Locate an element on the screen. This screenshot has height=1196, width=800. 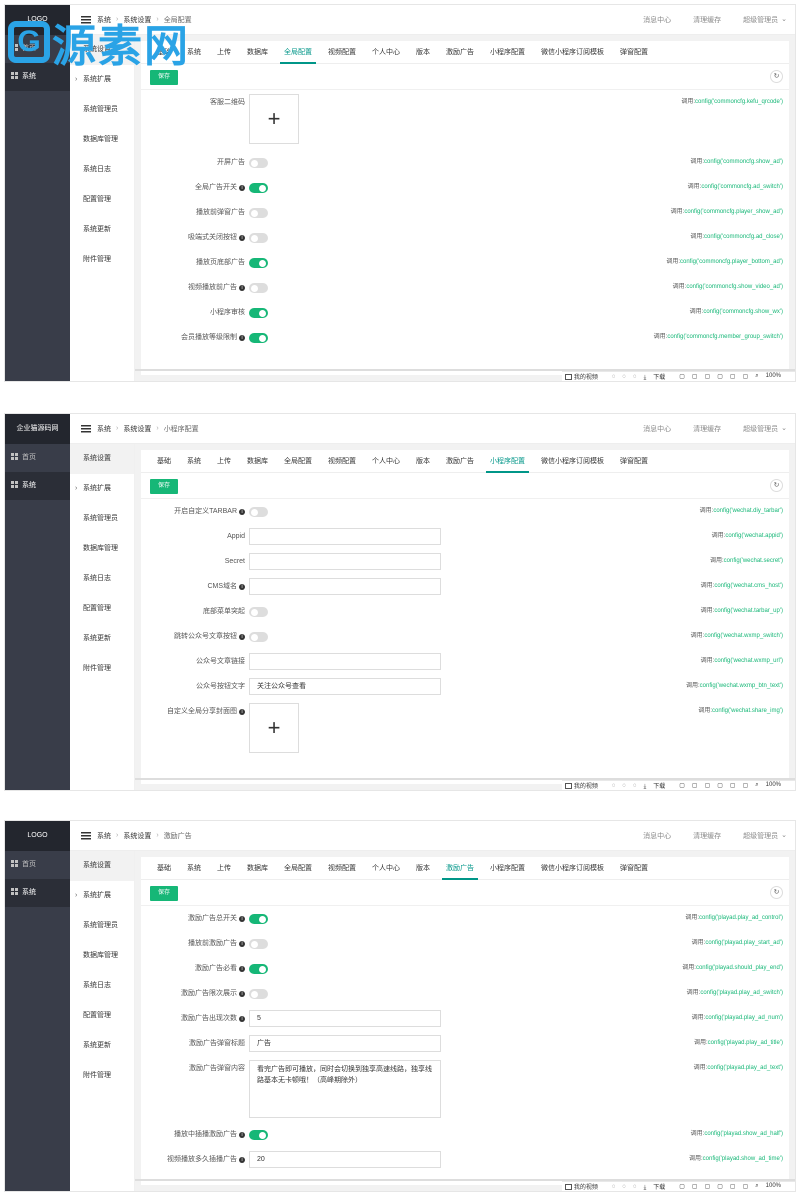
tab-item: 微信小程序订阅模板 is located at coordinates (572, 461).